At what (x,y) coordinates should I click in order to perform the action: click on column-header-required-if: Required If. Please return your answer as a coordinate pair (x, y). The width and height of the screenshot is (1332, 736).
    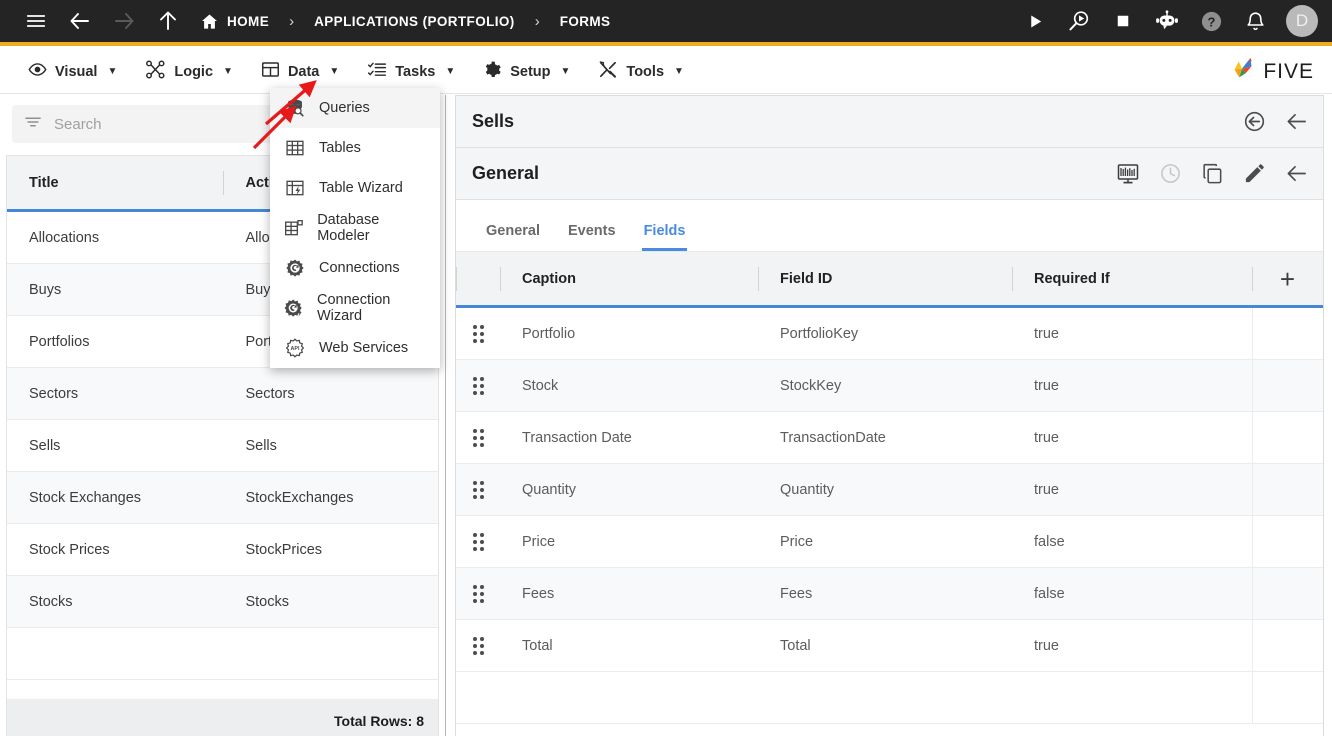
    Looking at the image, I should click on (1132, 279).